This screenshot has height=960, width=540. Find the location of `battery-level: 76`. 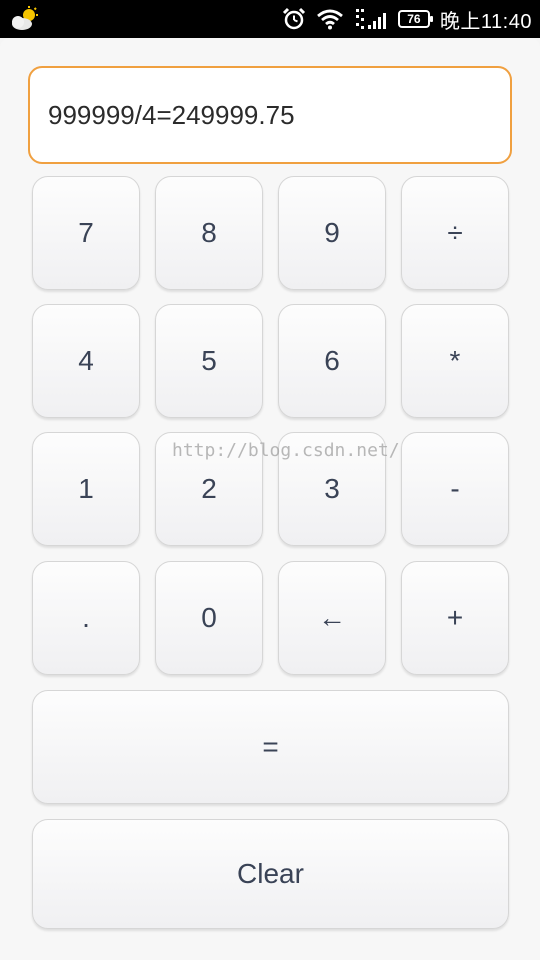

battery-level: 76 is located at coordinates (414, 19).